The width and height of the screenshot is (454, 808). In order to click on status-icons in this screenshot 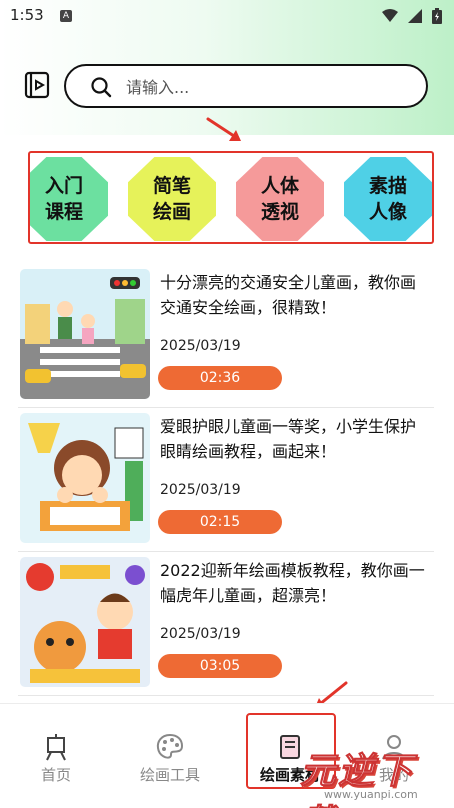, I will do `click(412, 16)`.